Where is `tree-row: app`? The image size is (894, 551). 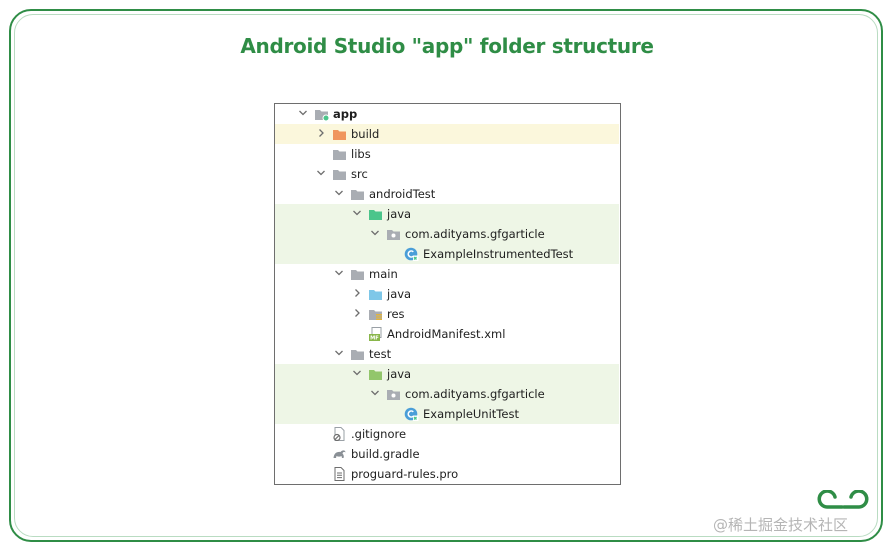 tree-row: app is located at coordinates (447, 114).